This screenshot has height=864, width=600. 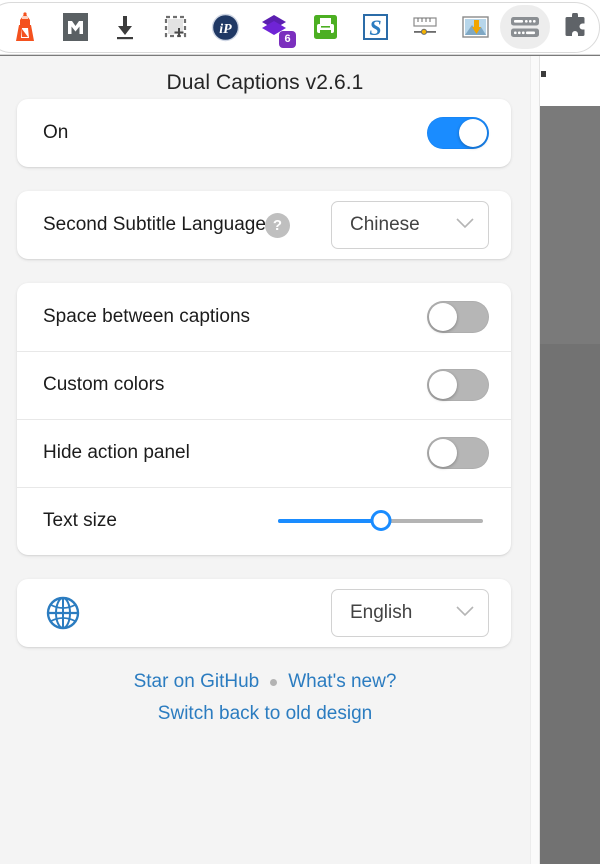 What do you see at coordinates (265, 82) in the screenshot?
I see `page-title: Dual Captions v2.6.1` at bounding box center [265, 82].